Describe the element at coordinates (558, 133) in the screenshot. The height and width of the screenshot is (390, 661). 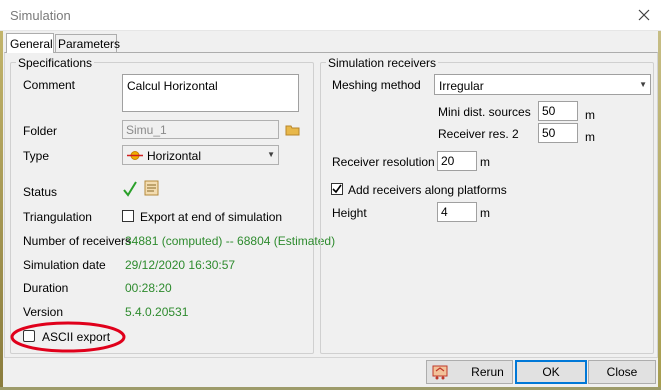
I see `receiver-res2-input: 50` at that location.